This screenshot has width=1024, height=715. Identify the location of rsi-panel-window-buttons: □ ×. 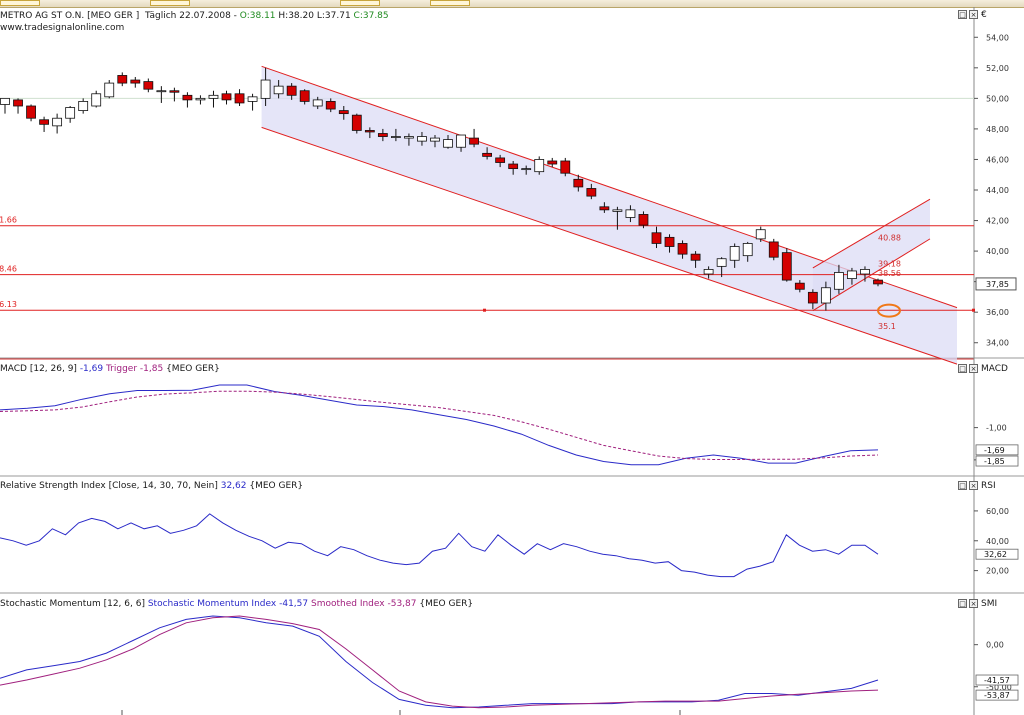
(968, 486).